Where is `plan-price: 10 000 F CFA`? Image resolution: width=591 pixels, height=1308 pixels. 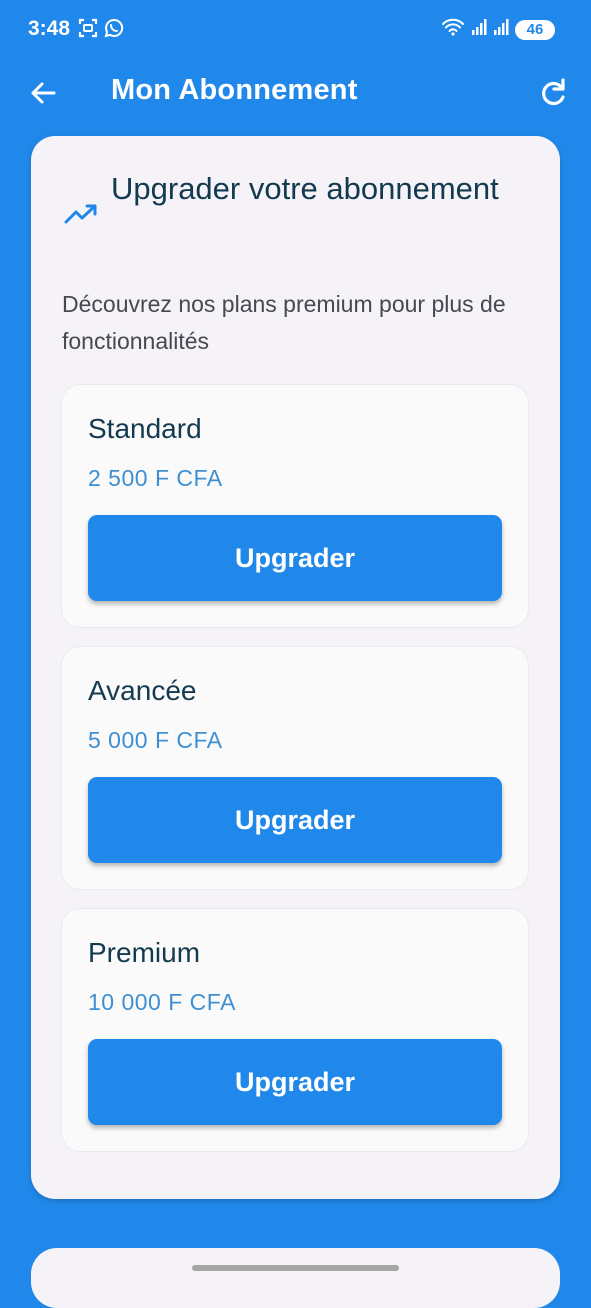 plan-price: 10 000 F CFA is located at coordinates (162, 1002).